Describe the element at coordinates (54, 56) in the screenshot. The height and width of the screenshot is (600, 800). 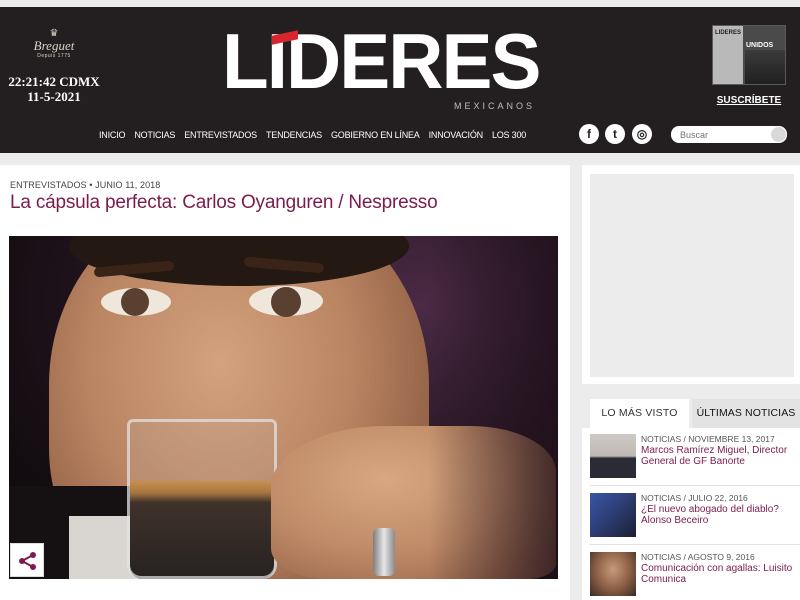
I see `breguet-sub: Depuis 1775` at that location.